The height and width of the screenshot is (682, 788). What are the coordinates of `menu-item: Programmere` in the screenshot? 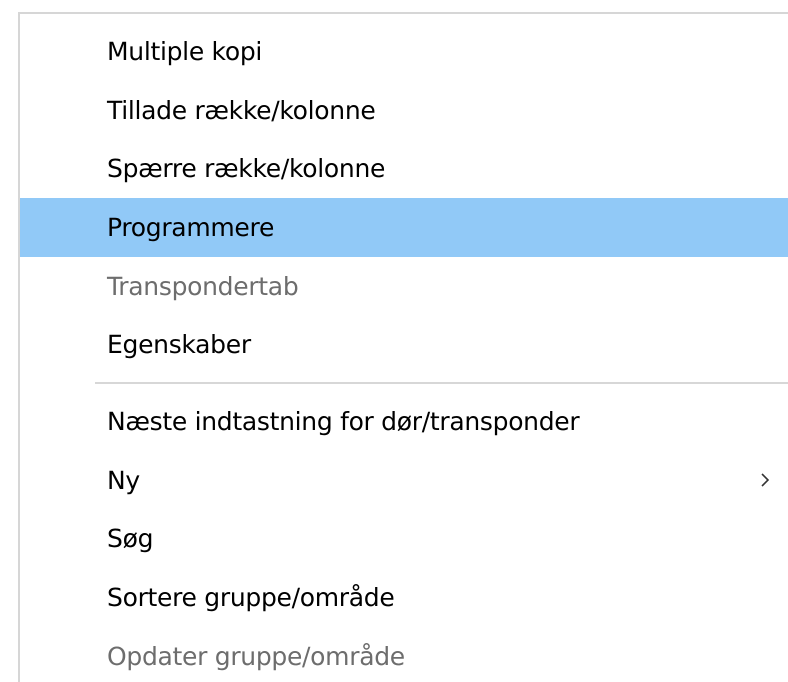 It's located at (404, 227).